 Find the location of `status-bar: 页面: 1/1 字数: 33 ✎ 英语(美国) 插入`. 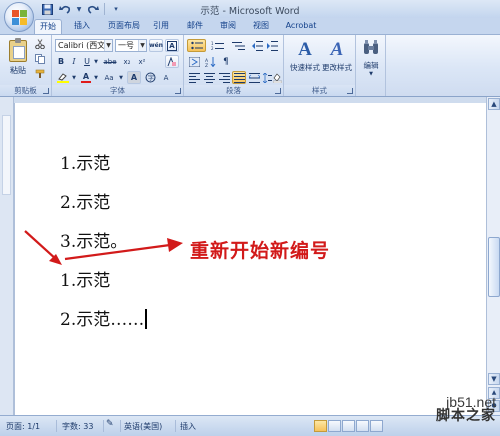

status-bar: 页面: 1/1 字数: 33 ✎ 英语(美国) 插入 is located at coordinates (250, 425).